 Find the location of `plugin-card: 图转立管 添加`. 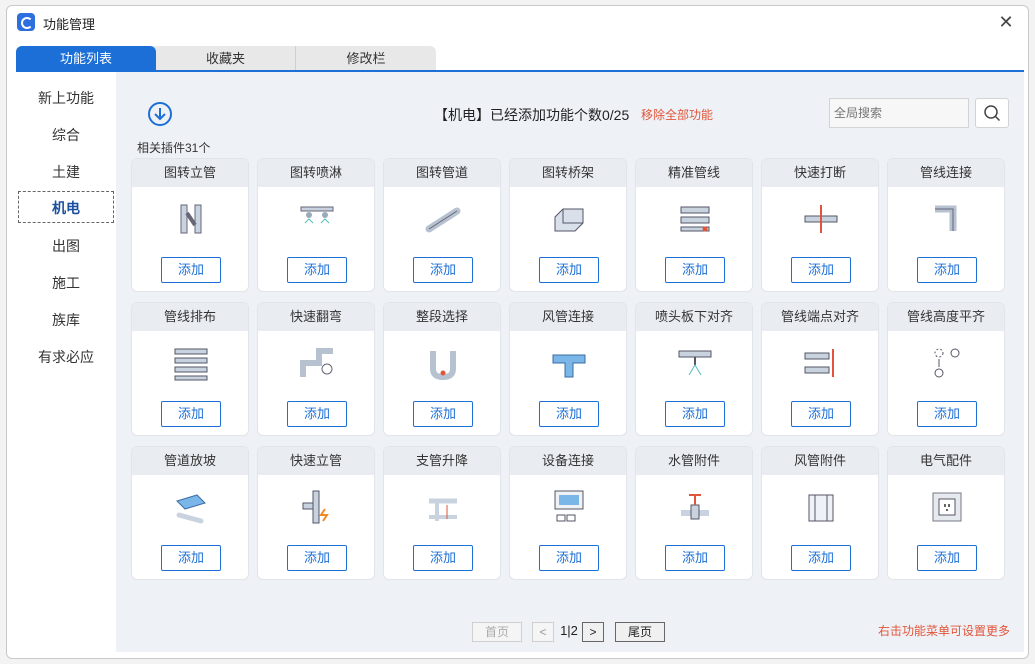

plugin-card: 图转立管 添加 is located at coordinates (190, 225).